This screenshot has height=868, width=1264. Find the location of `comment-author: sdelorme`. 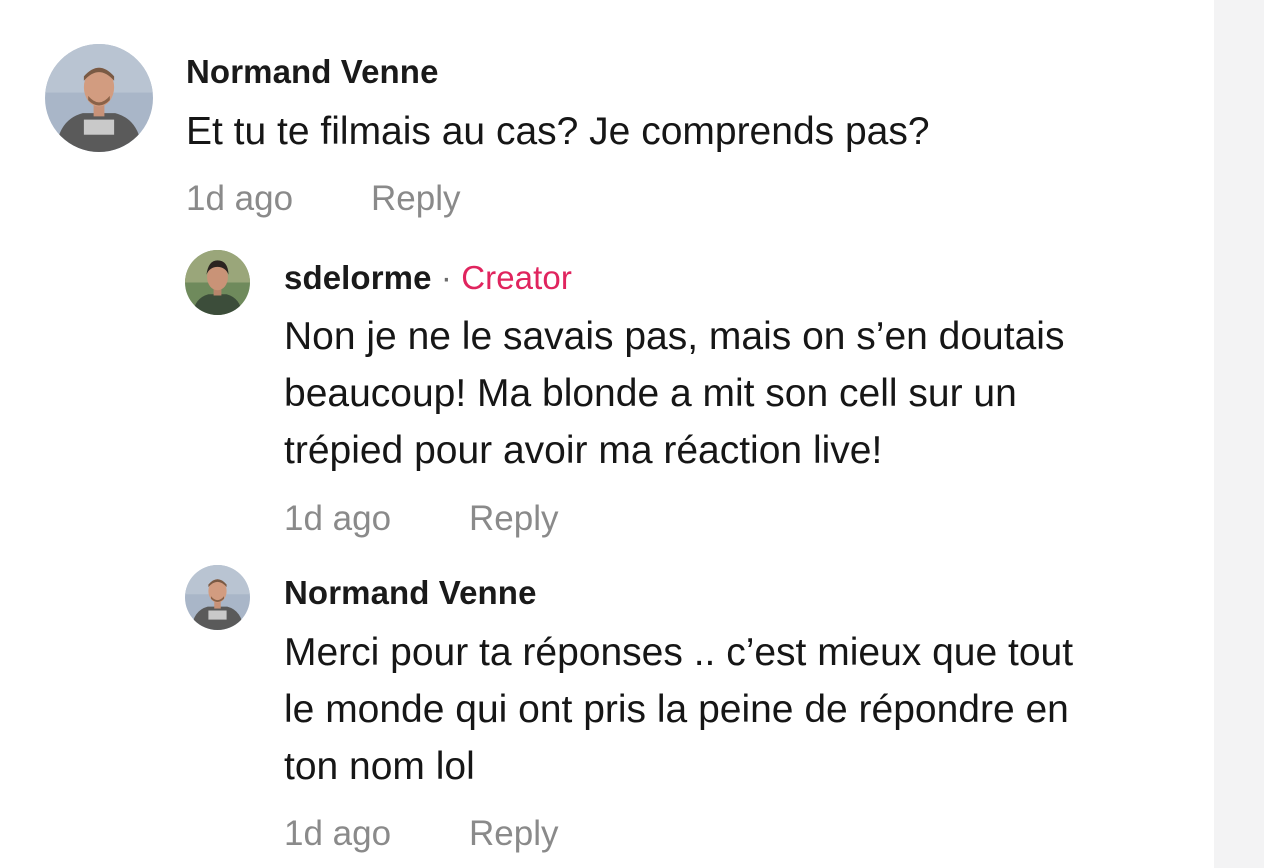

comment-author: sdelorme is located at coordinates (358, 277).